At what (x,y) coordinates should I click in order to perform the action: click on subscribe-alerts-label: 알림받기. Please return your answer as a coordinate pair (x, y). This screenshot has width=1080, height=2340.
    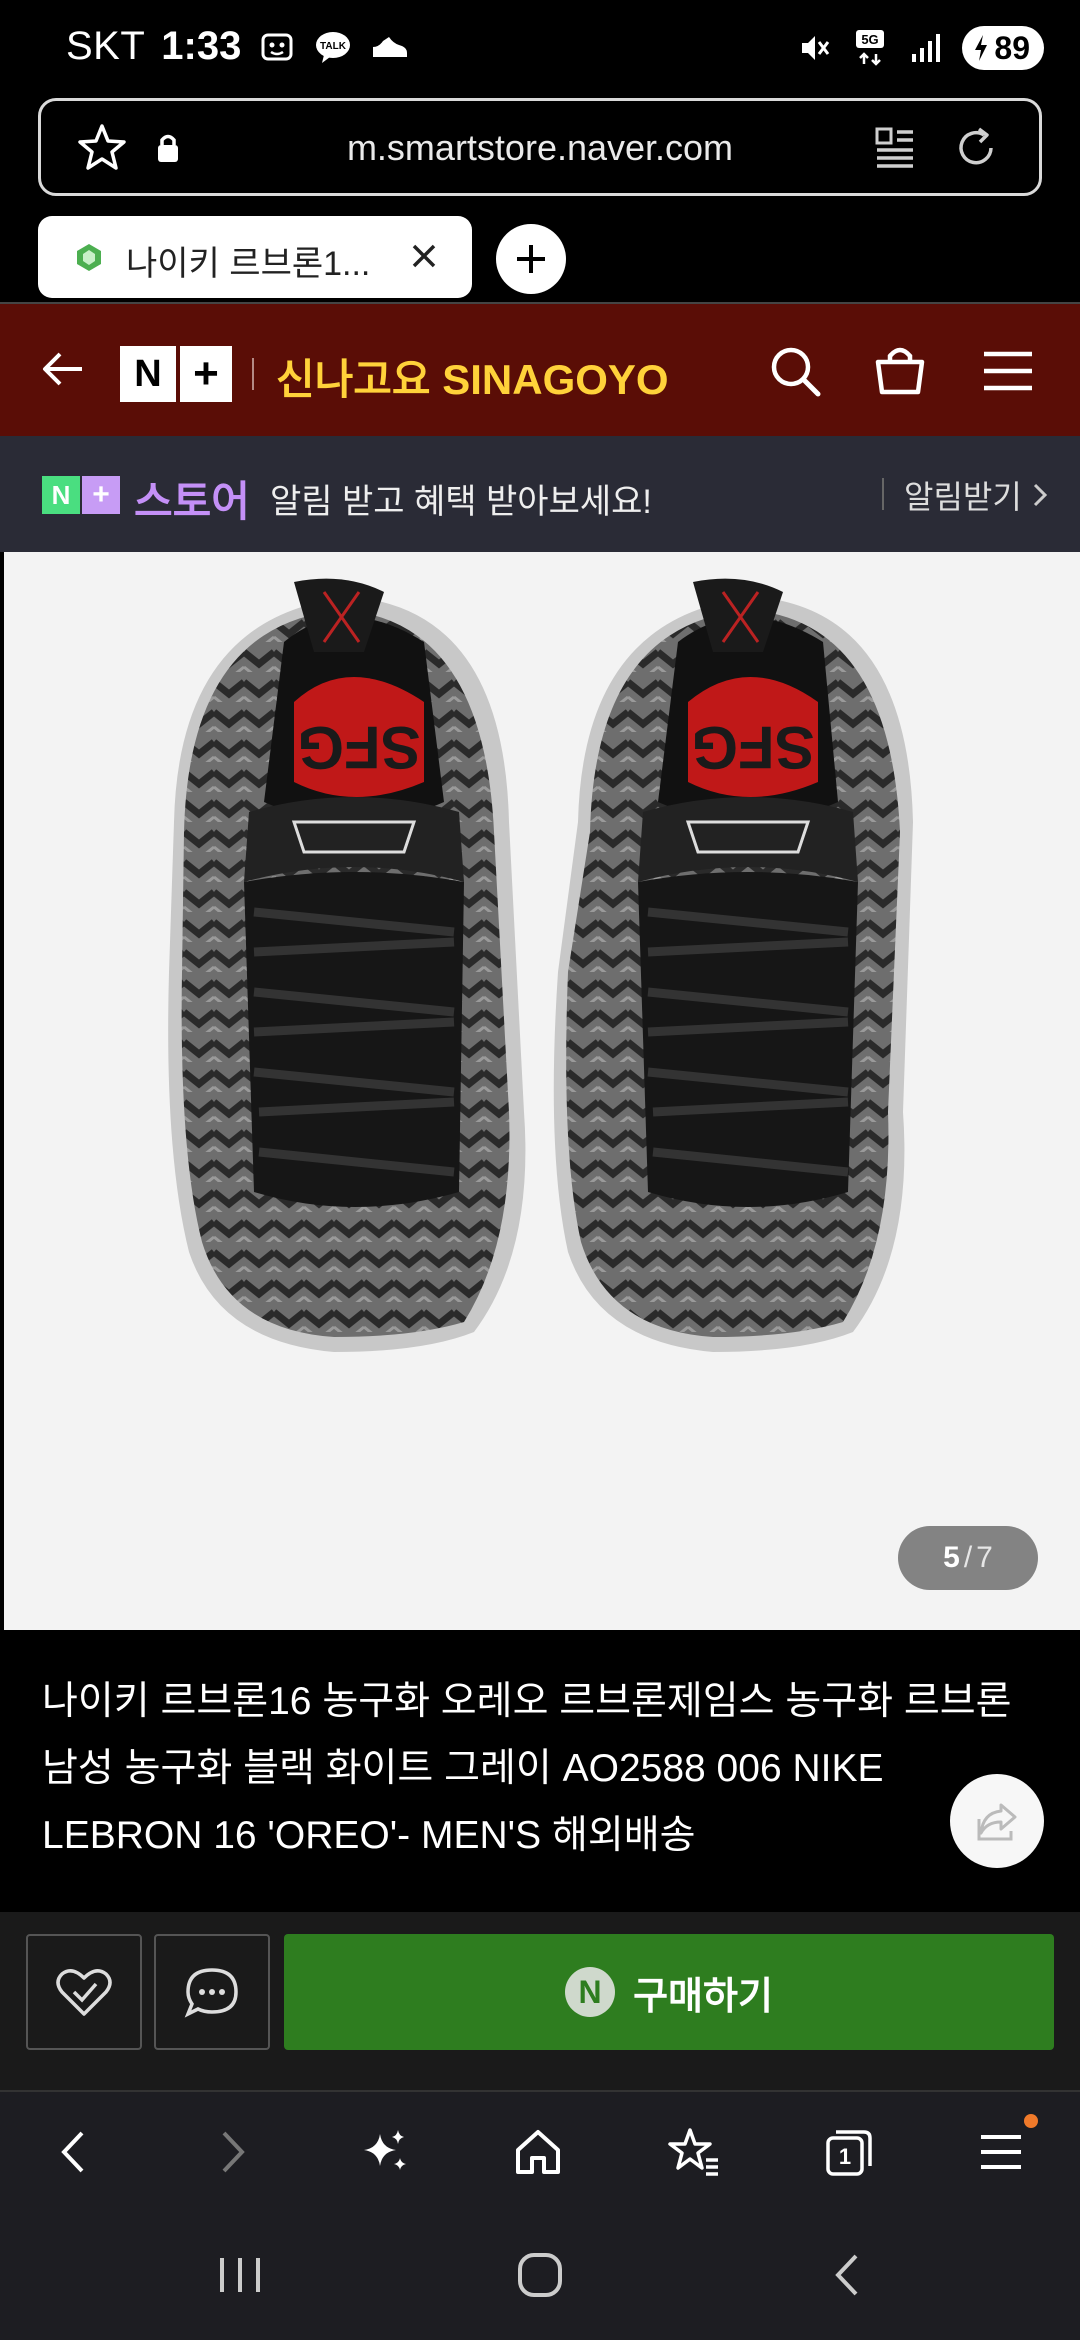
    Looking at the image, I should click on (963, 497).